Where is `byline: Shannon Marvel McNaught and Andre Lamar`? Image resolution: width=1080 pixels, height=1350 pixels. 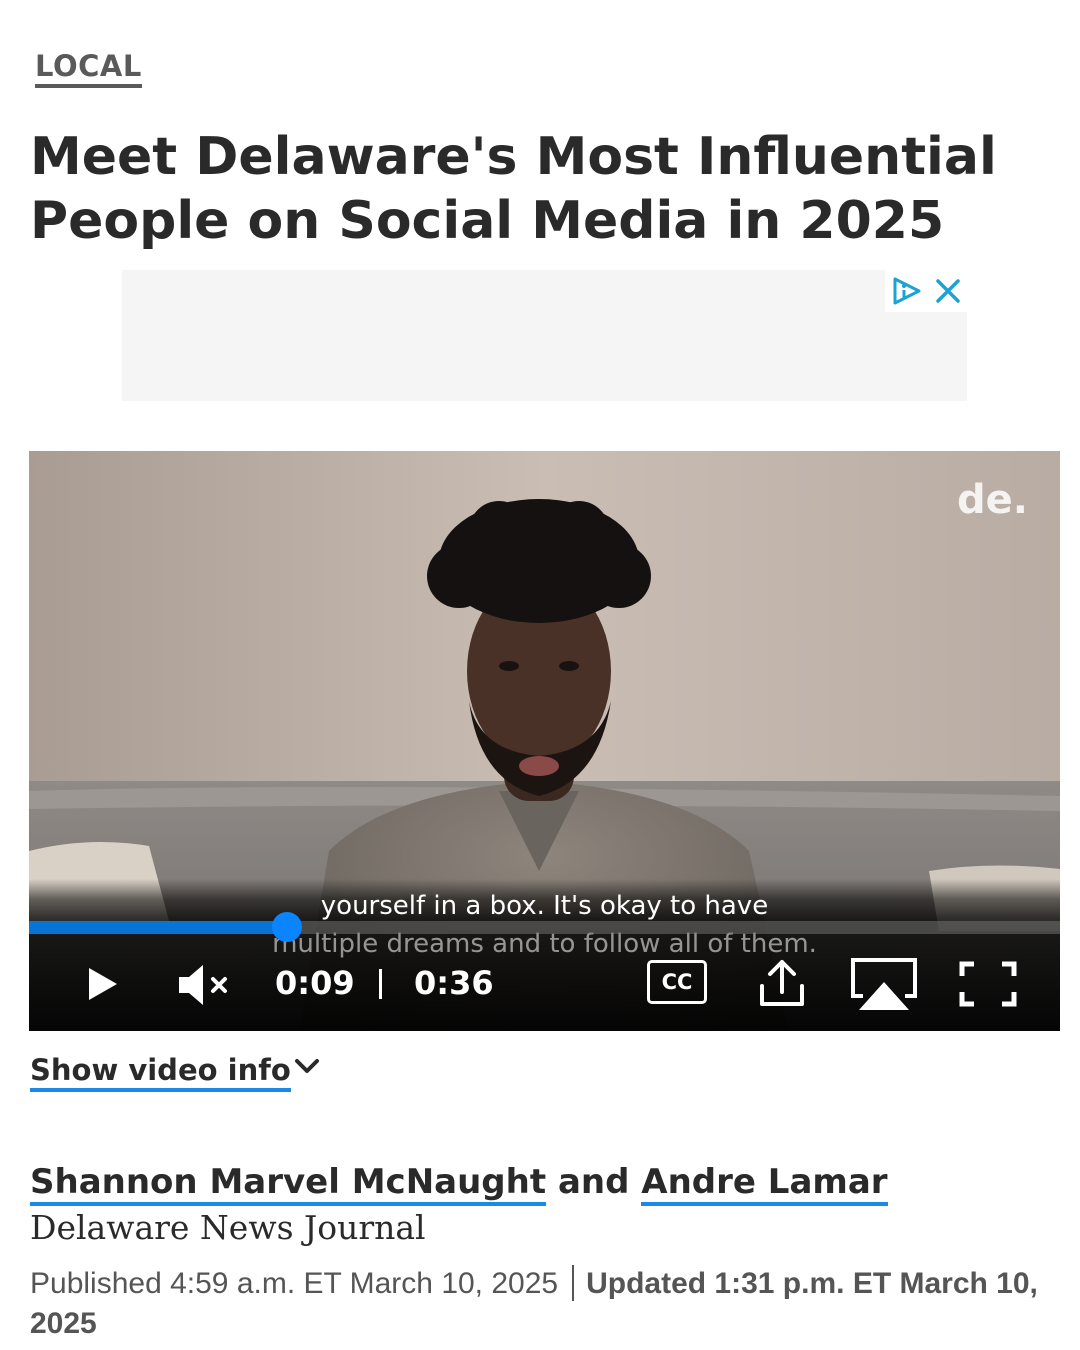 byline: Shannon Marvel McNaught and Andre Lamar is located at coordinates (459, 1183).